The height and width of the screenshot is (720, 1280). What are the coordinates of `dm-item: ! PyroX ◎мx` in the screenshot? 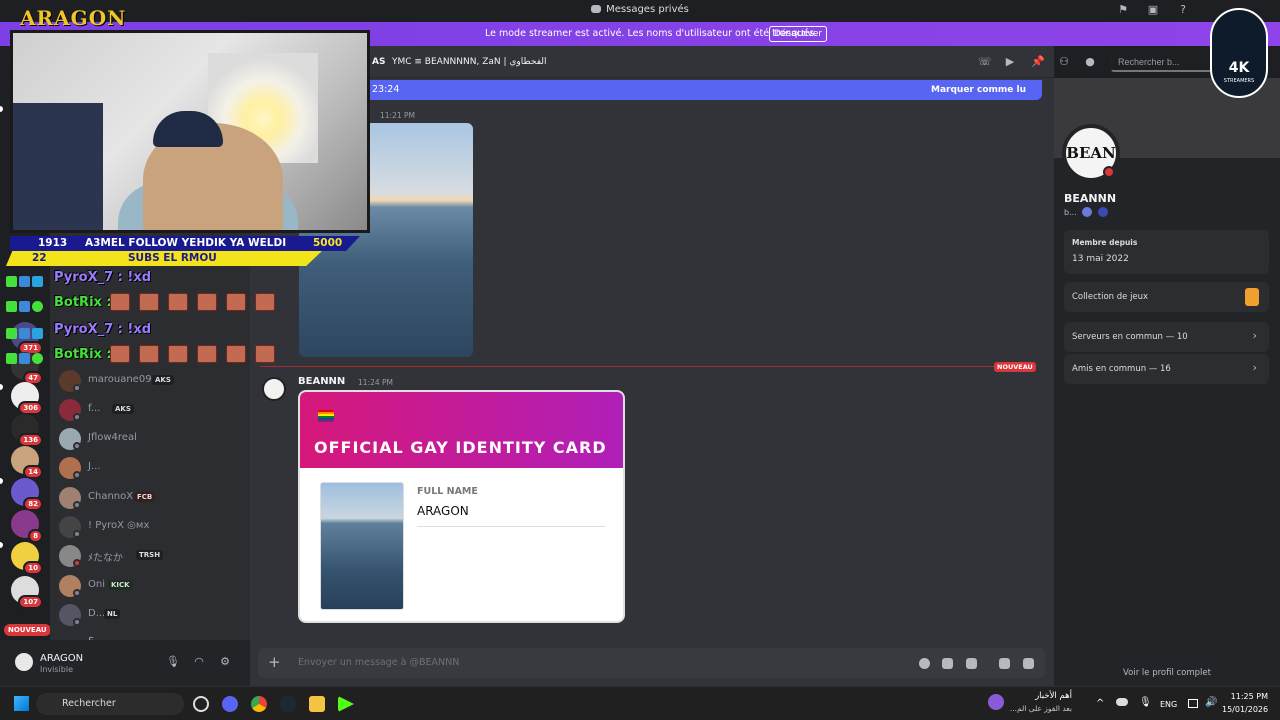 It's located at (151, 527).